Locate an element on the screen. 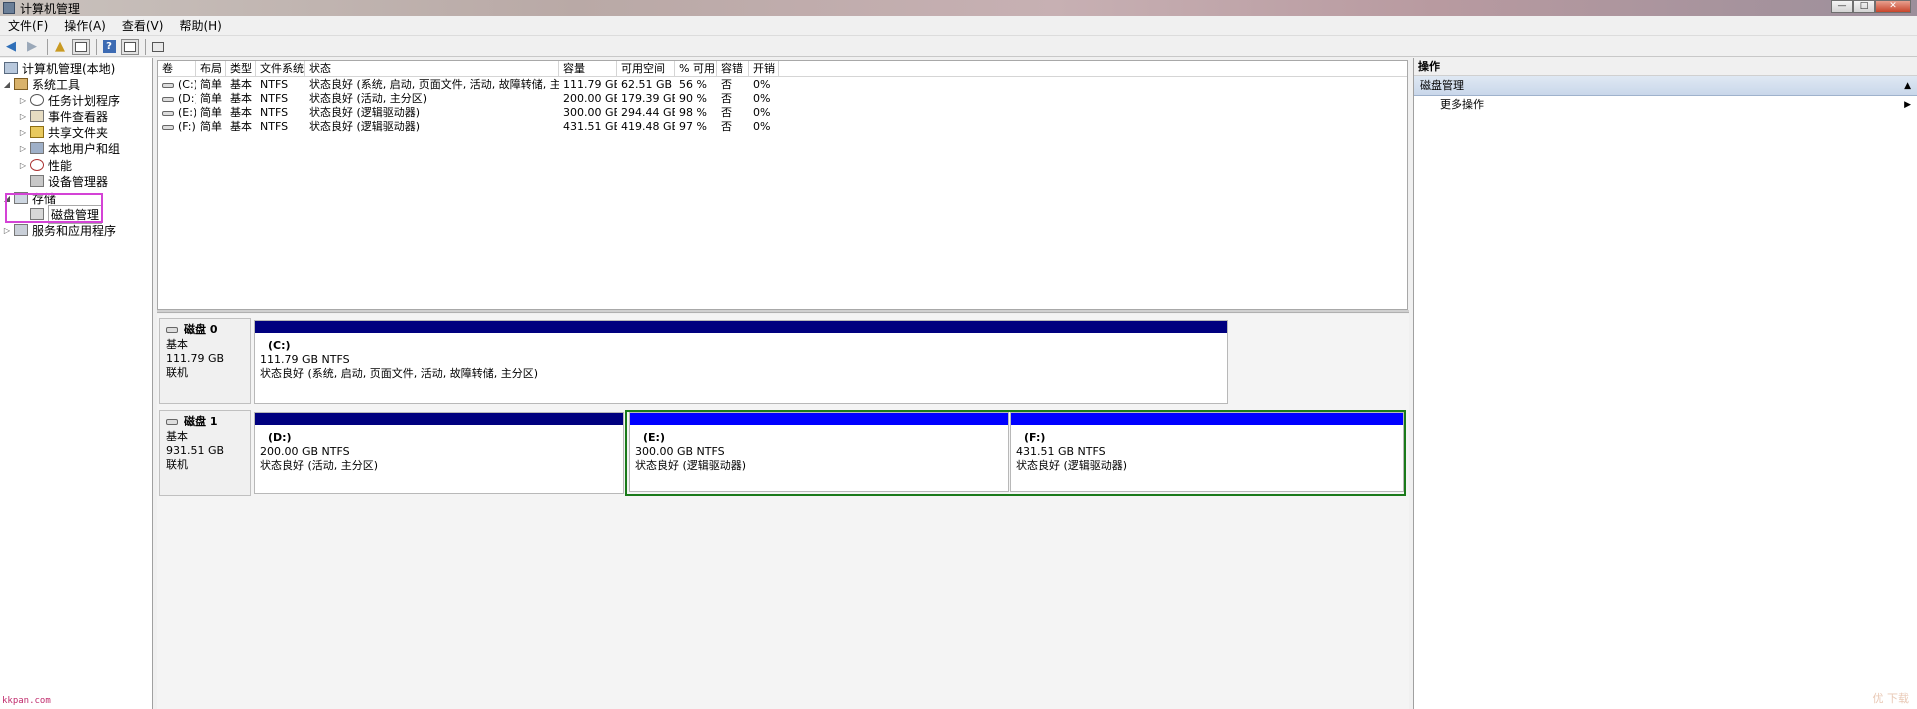  tree-item-services: ▷ 服务和应用程序 is located at coordinates (59, 230).